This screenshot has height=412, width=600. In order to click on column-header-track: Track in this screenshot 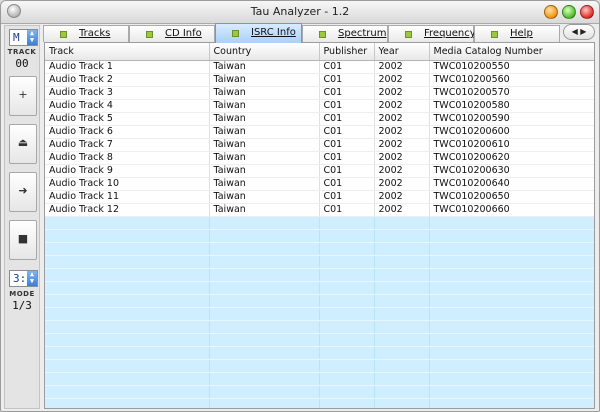, I will do `click(127, 52)`.